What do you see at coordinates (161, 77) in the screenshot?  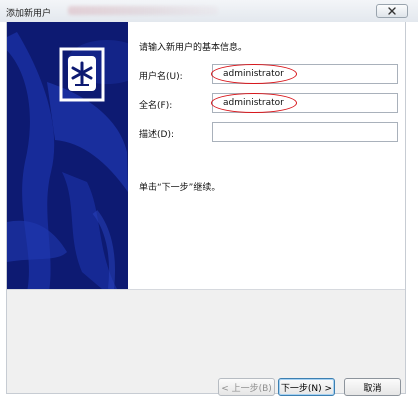 I see `username-label: 用户名(U):` at bounding box center [161, 77].